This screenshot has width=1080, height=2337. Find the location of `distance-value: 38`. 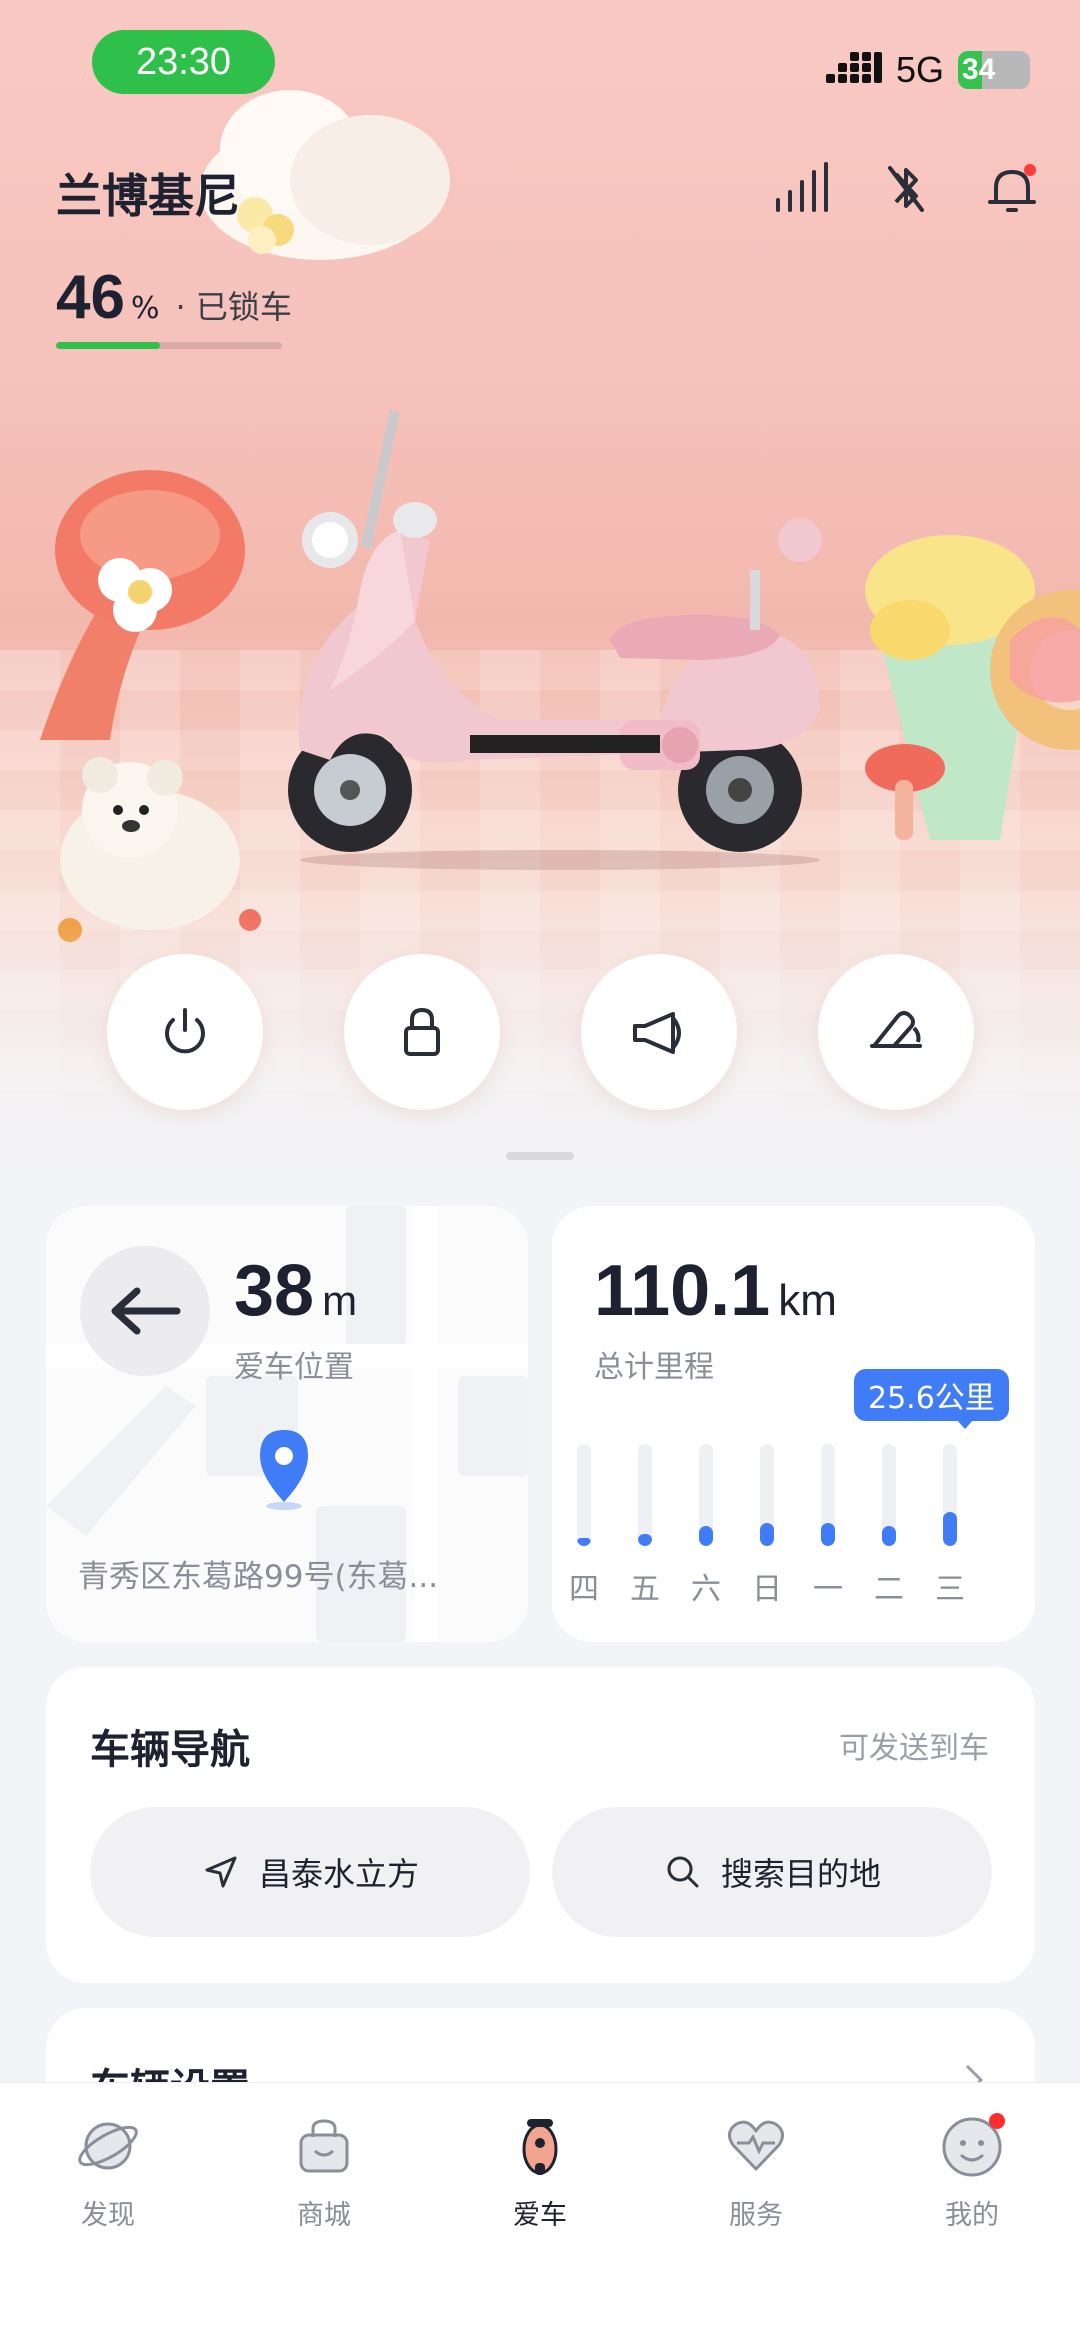

distance-value: 38 is located at coordinates (274, 1291).